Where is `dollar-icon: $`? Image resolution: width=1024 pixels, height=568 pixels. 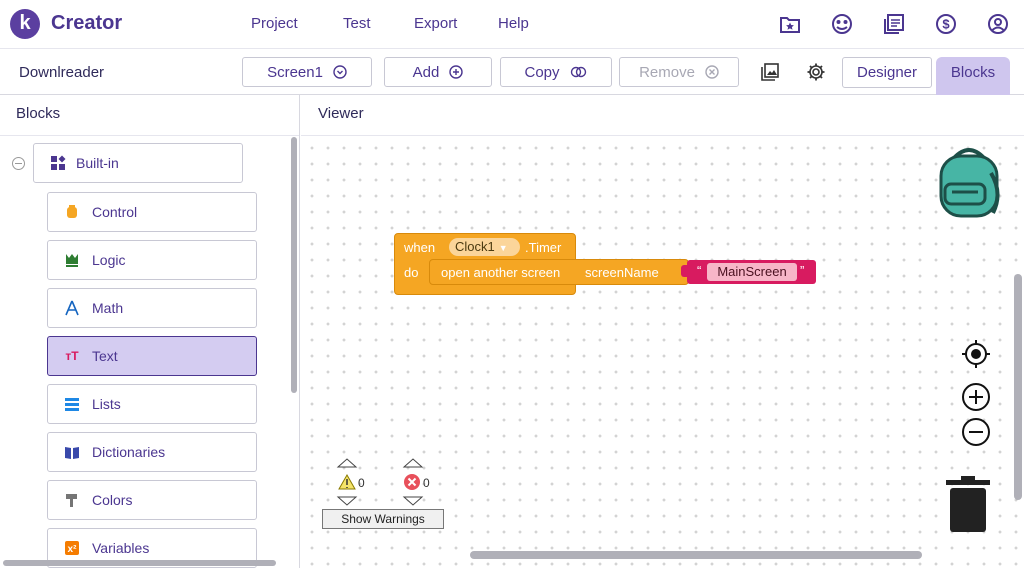 dollar-icon: $ is located at coordinates (946, 24).